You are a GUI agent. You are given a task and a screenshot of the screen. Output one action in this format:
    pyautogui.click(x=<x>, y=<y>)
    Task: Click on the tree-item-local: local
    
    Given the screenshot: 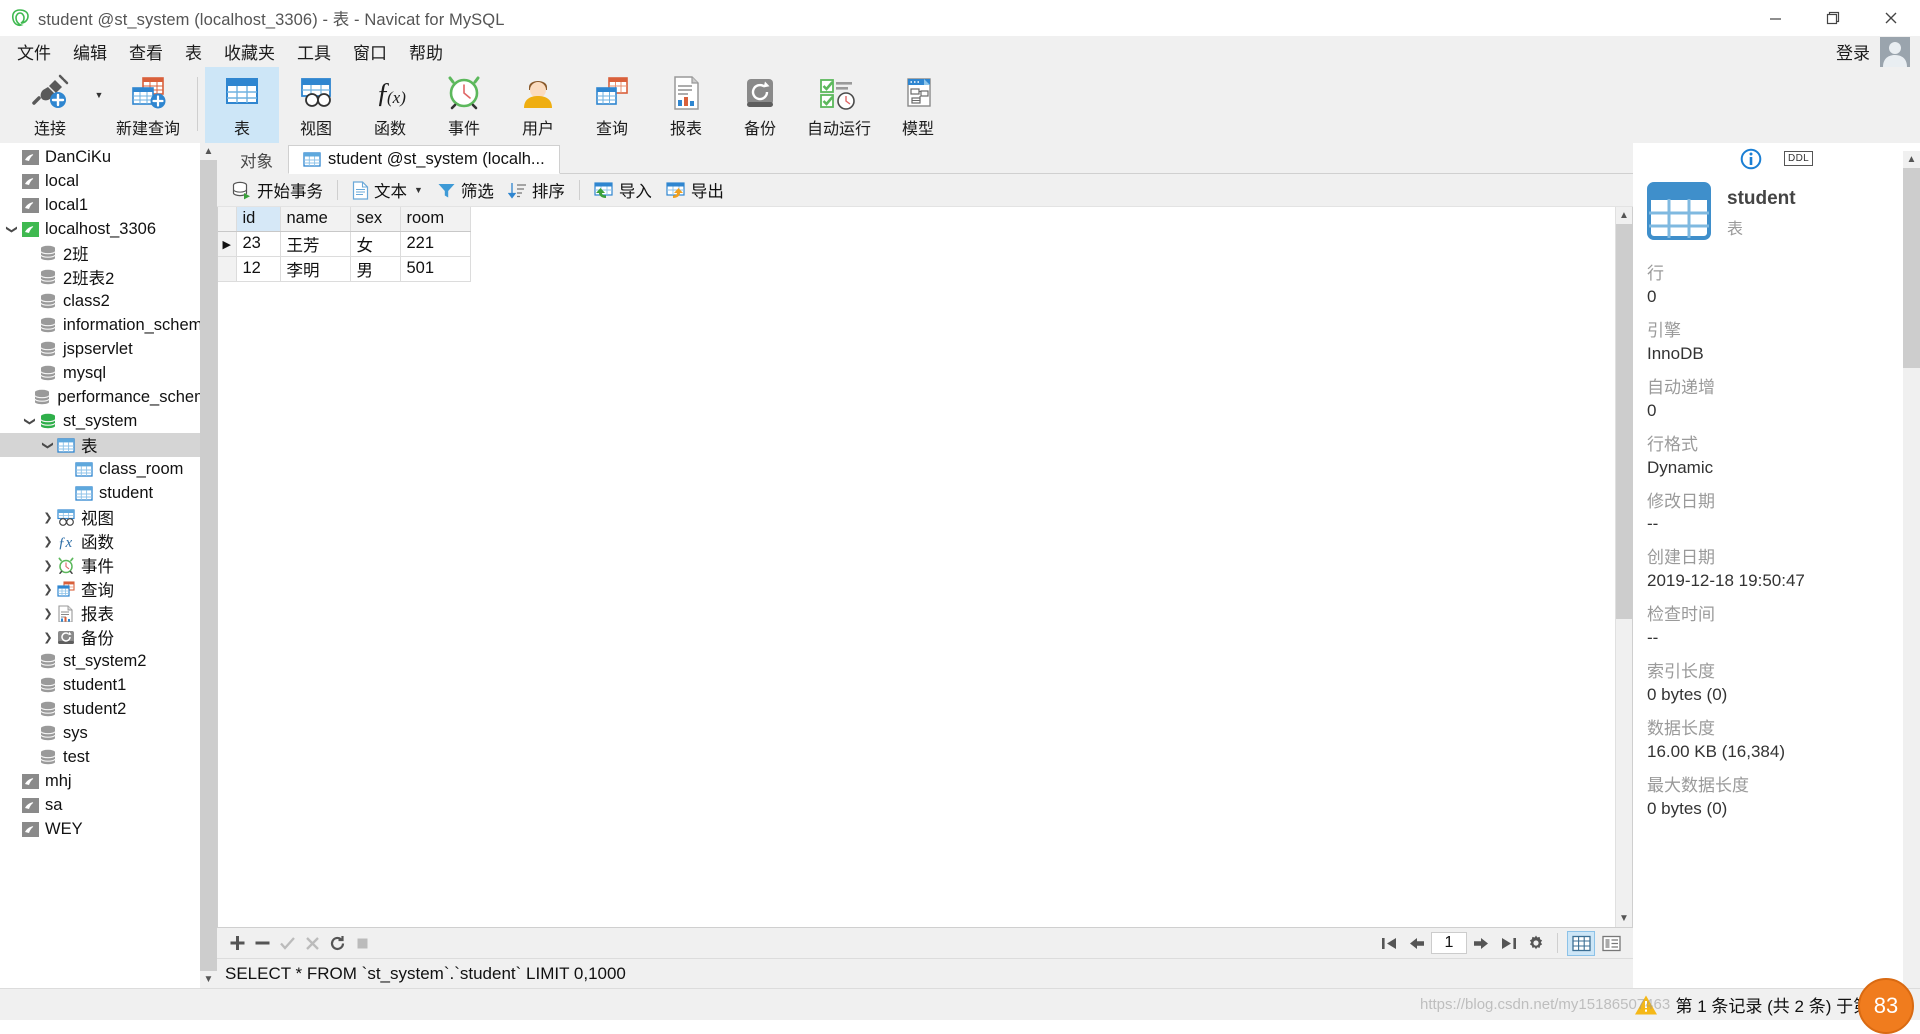 What is the action you would take?
    pyautogui.click(x=108, y=181)
    